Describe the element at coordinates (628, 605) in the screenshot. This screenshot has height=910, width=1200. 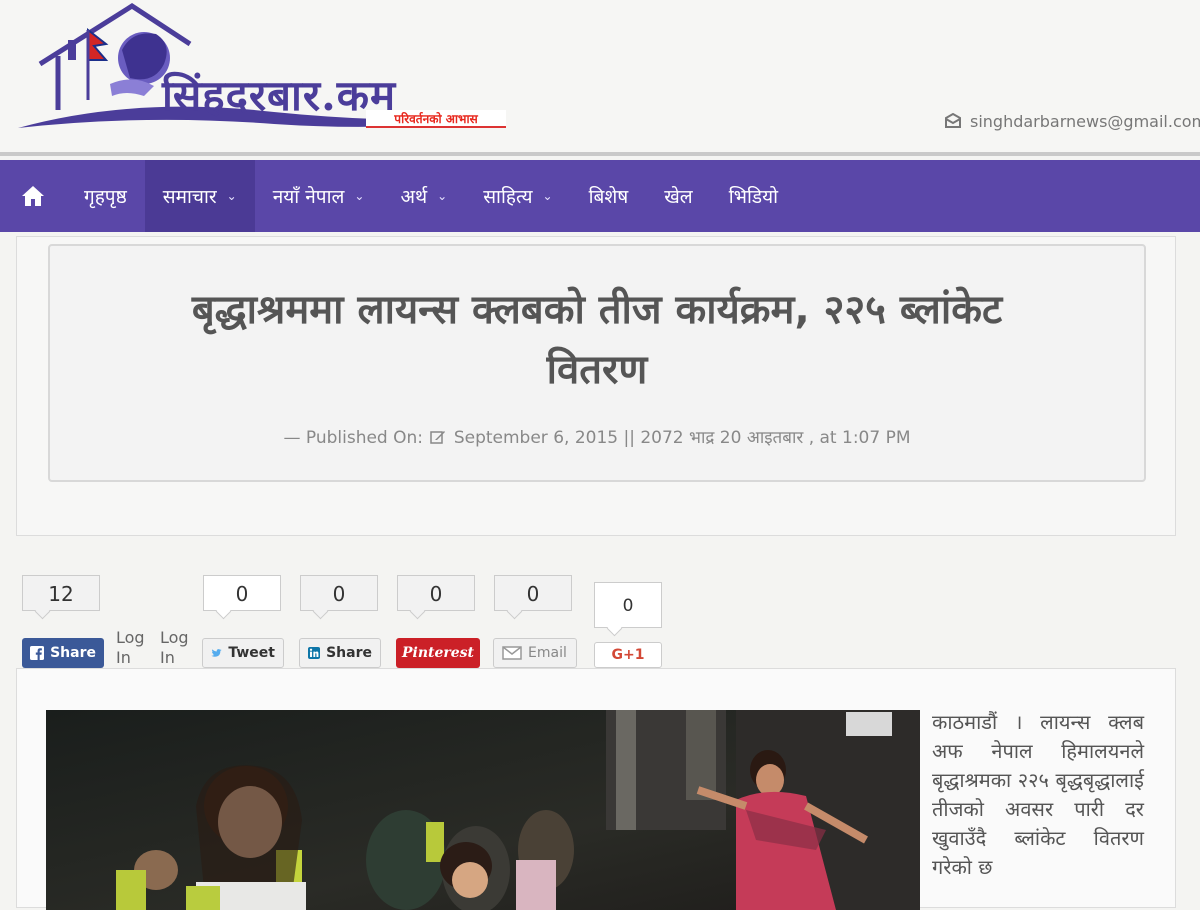
I see `gplus-share-count: 0` at that location.